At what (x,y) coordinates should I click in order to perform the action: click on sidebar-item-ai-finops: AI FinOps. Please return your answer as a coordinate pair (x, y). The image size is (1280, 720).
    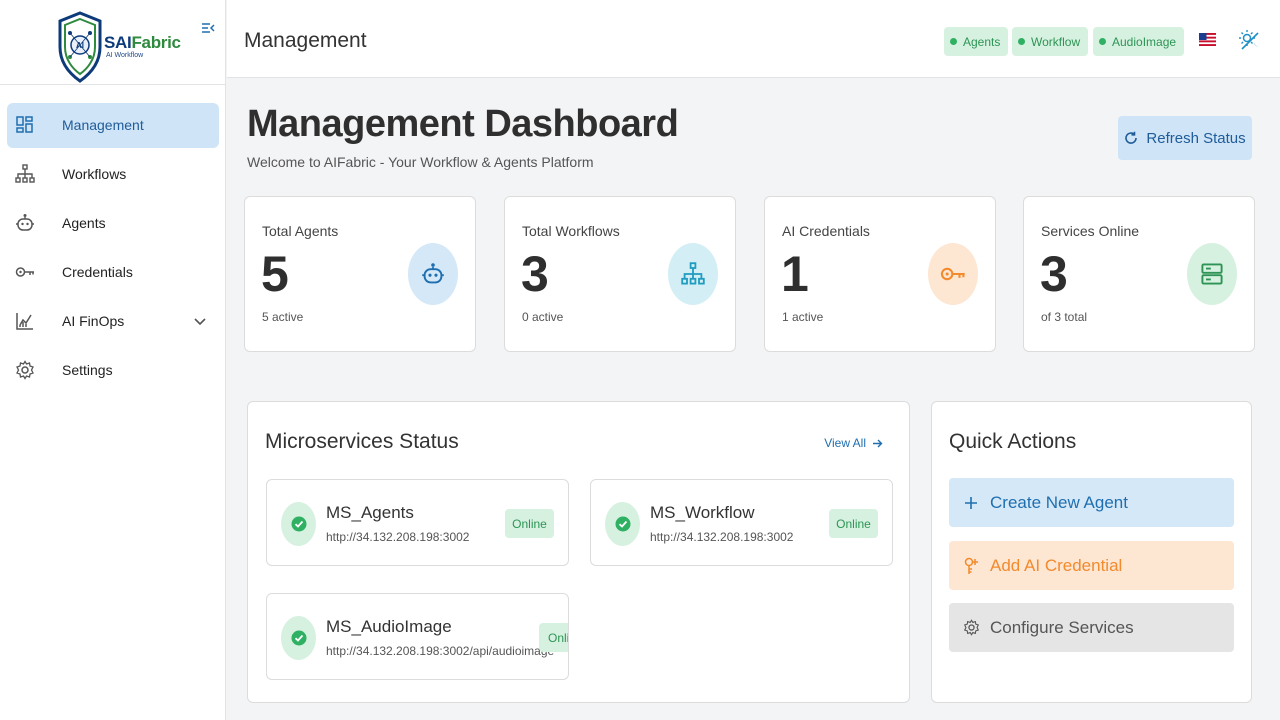
    Looking at the image, I should click on (113, 321).